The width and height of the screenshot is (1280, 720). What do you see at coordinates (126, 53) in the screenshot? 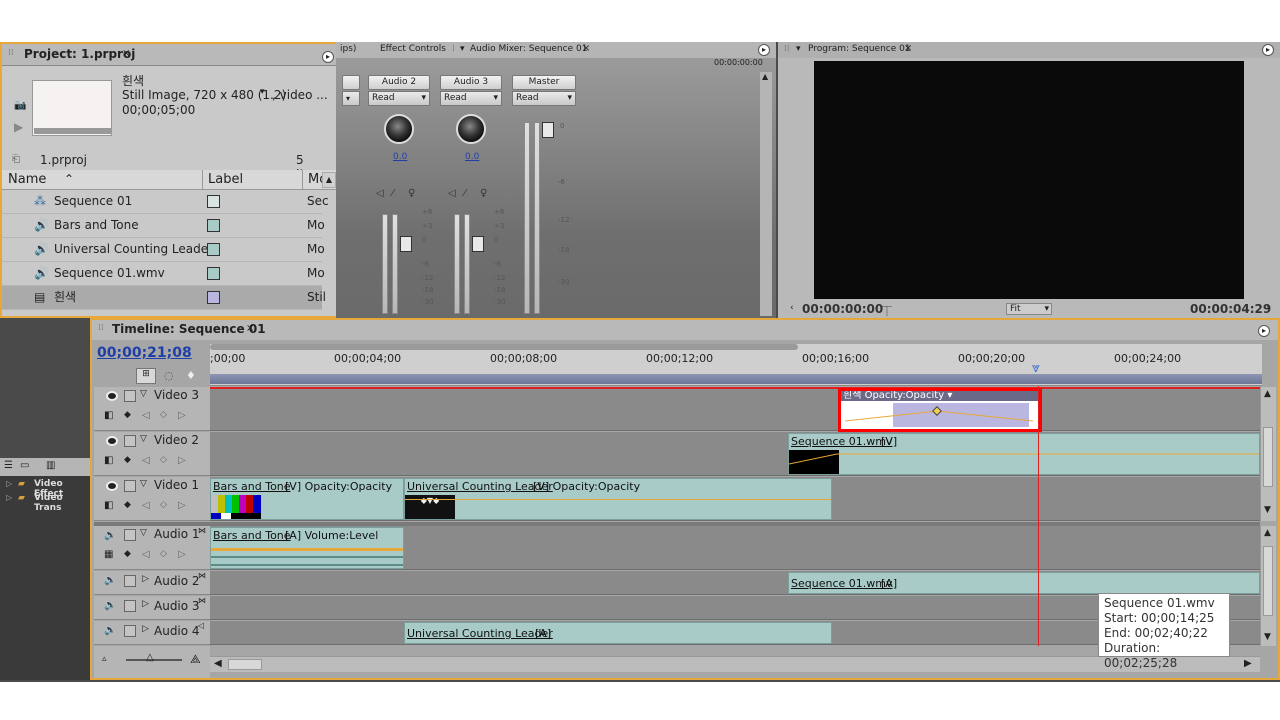
I see `project-close-icon: ×` at bounding box center [126, 53].